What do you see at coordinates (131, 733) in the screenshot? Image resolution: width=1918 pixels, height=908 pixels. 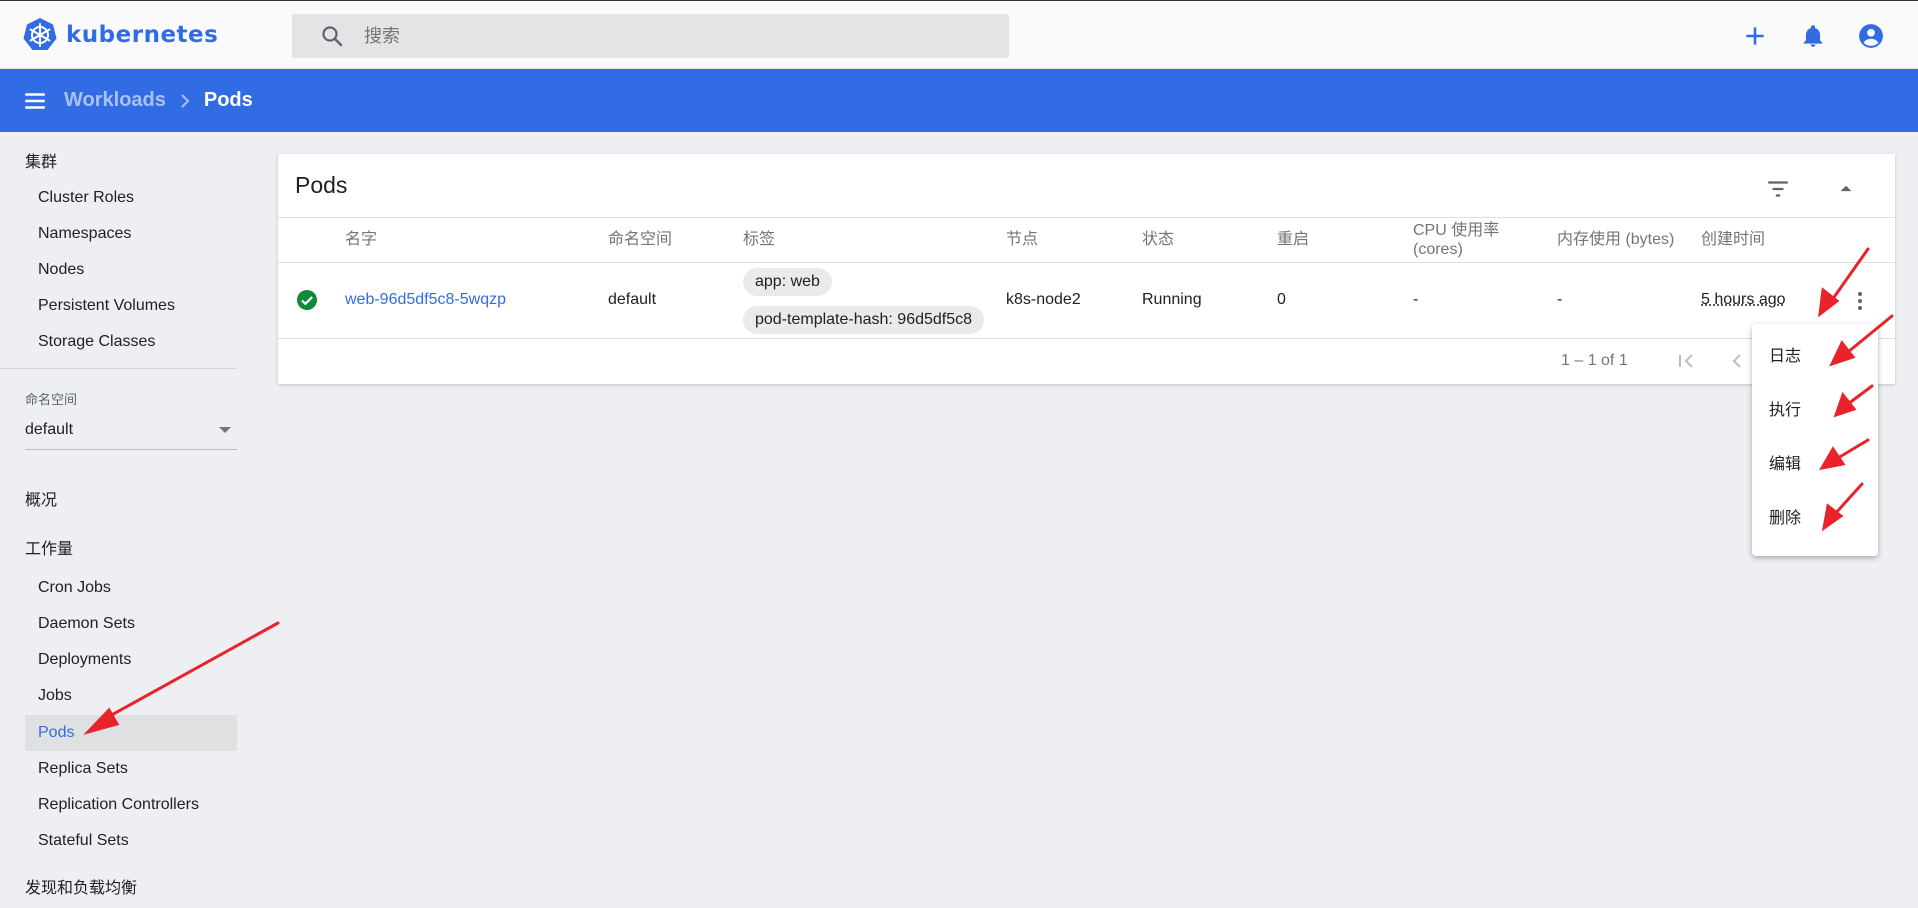 I see `sidebar-item-pods: Pods` at bounding box center [131, 733].